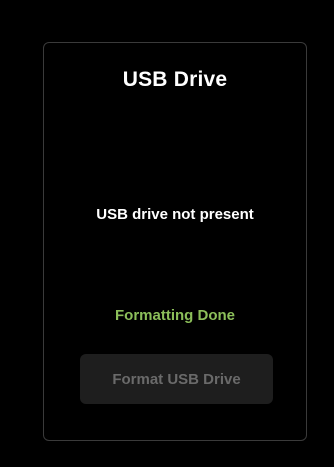 This screenshot has height=467, width=334. I want to click on formatting-result-text: Formatting Done, so click(175, 315).